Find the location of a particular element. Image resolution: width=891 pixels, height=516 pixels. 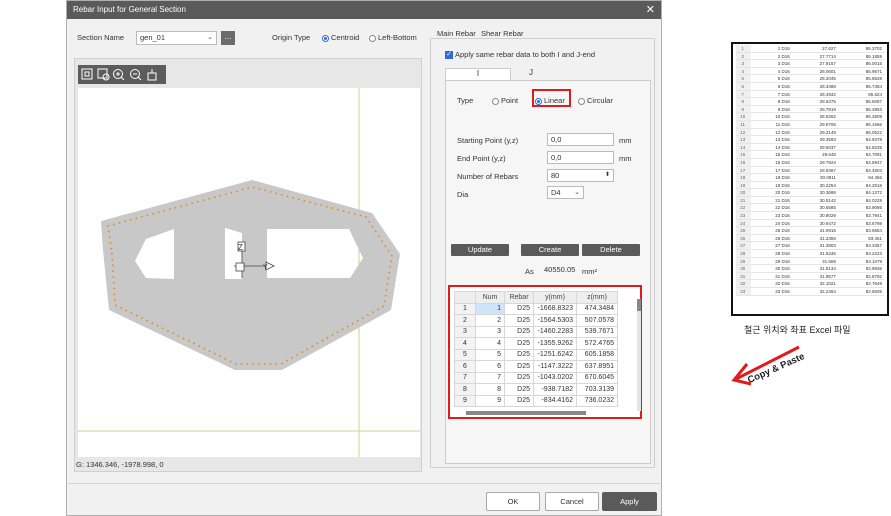

origin-centroid-radio: Centroid is located at coordinates (340, 37).